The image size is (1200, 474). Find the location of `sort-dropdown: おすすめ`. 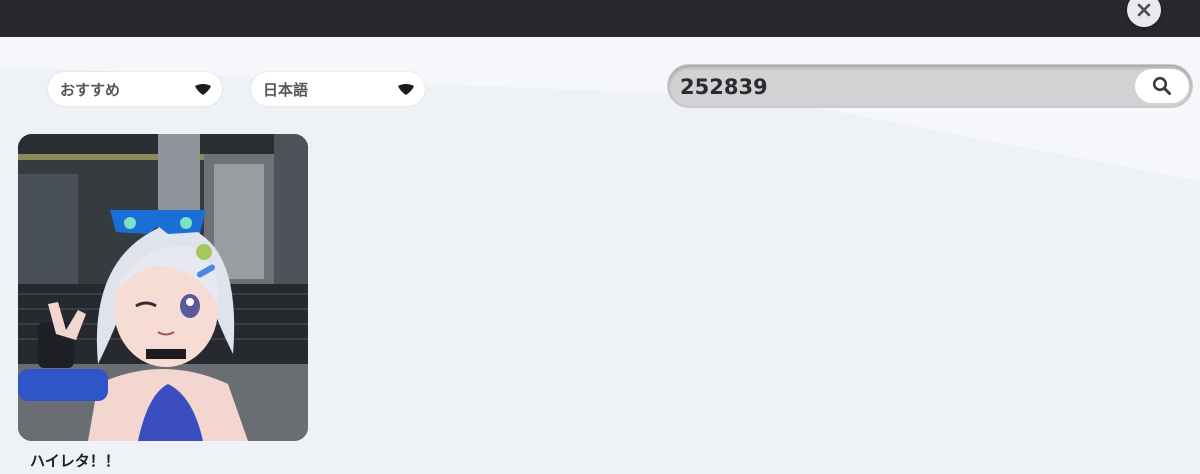

sort-dropdown: おすすめ is located at coordinates (135, 89).